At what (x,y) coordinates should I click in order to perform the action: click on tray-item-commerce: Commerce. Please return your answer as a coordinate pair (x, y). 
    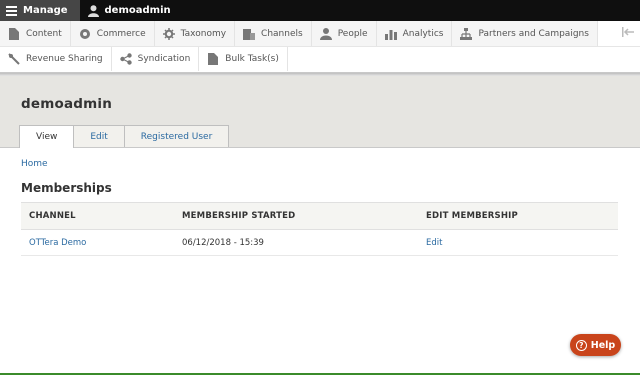
    Looking at the image, I should click on (112, 33).